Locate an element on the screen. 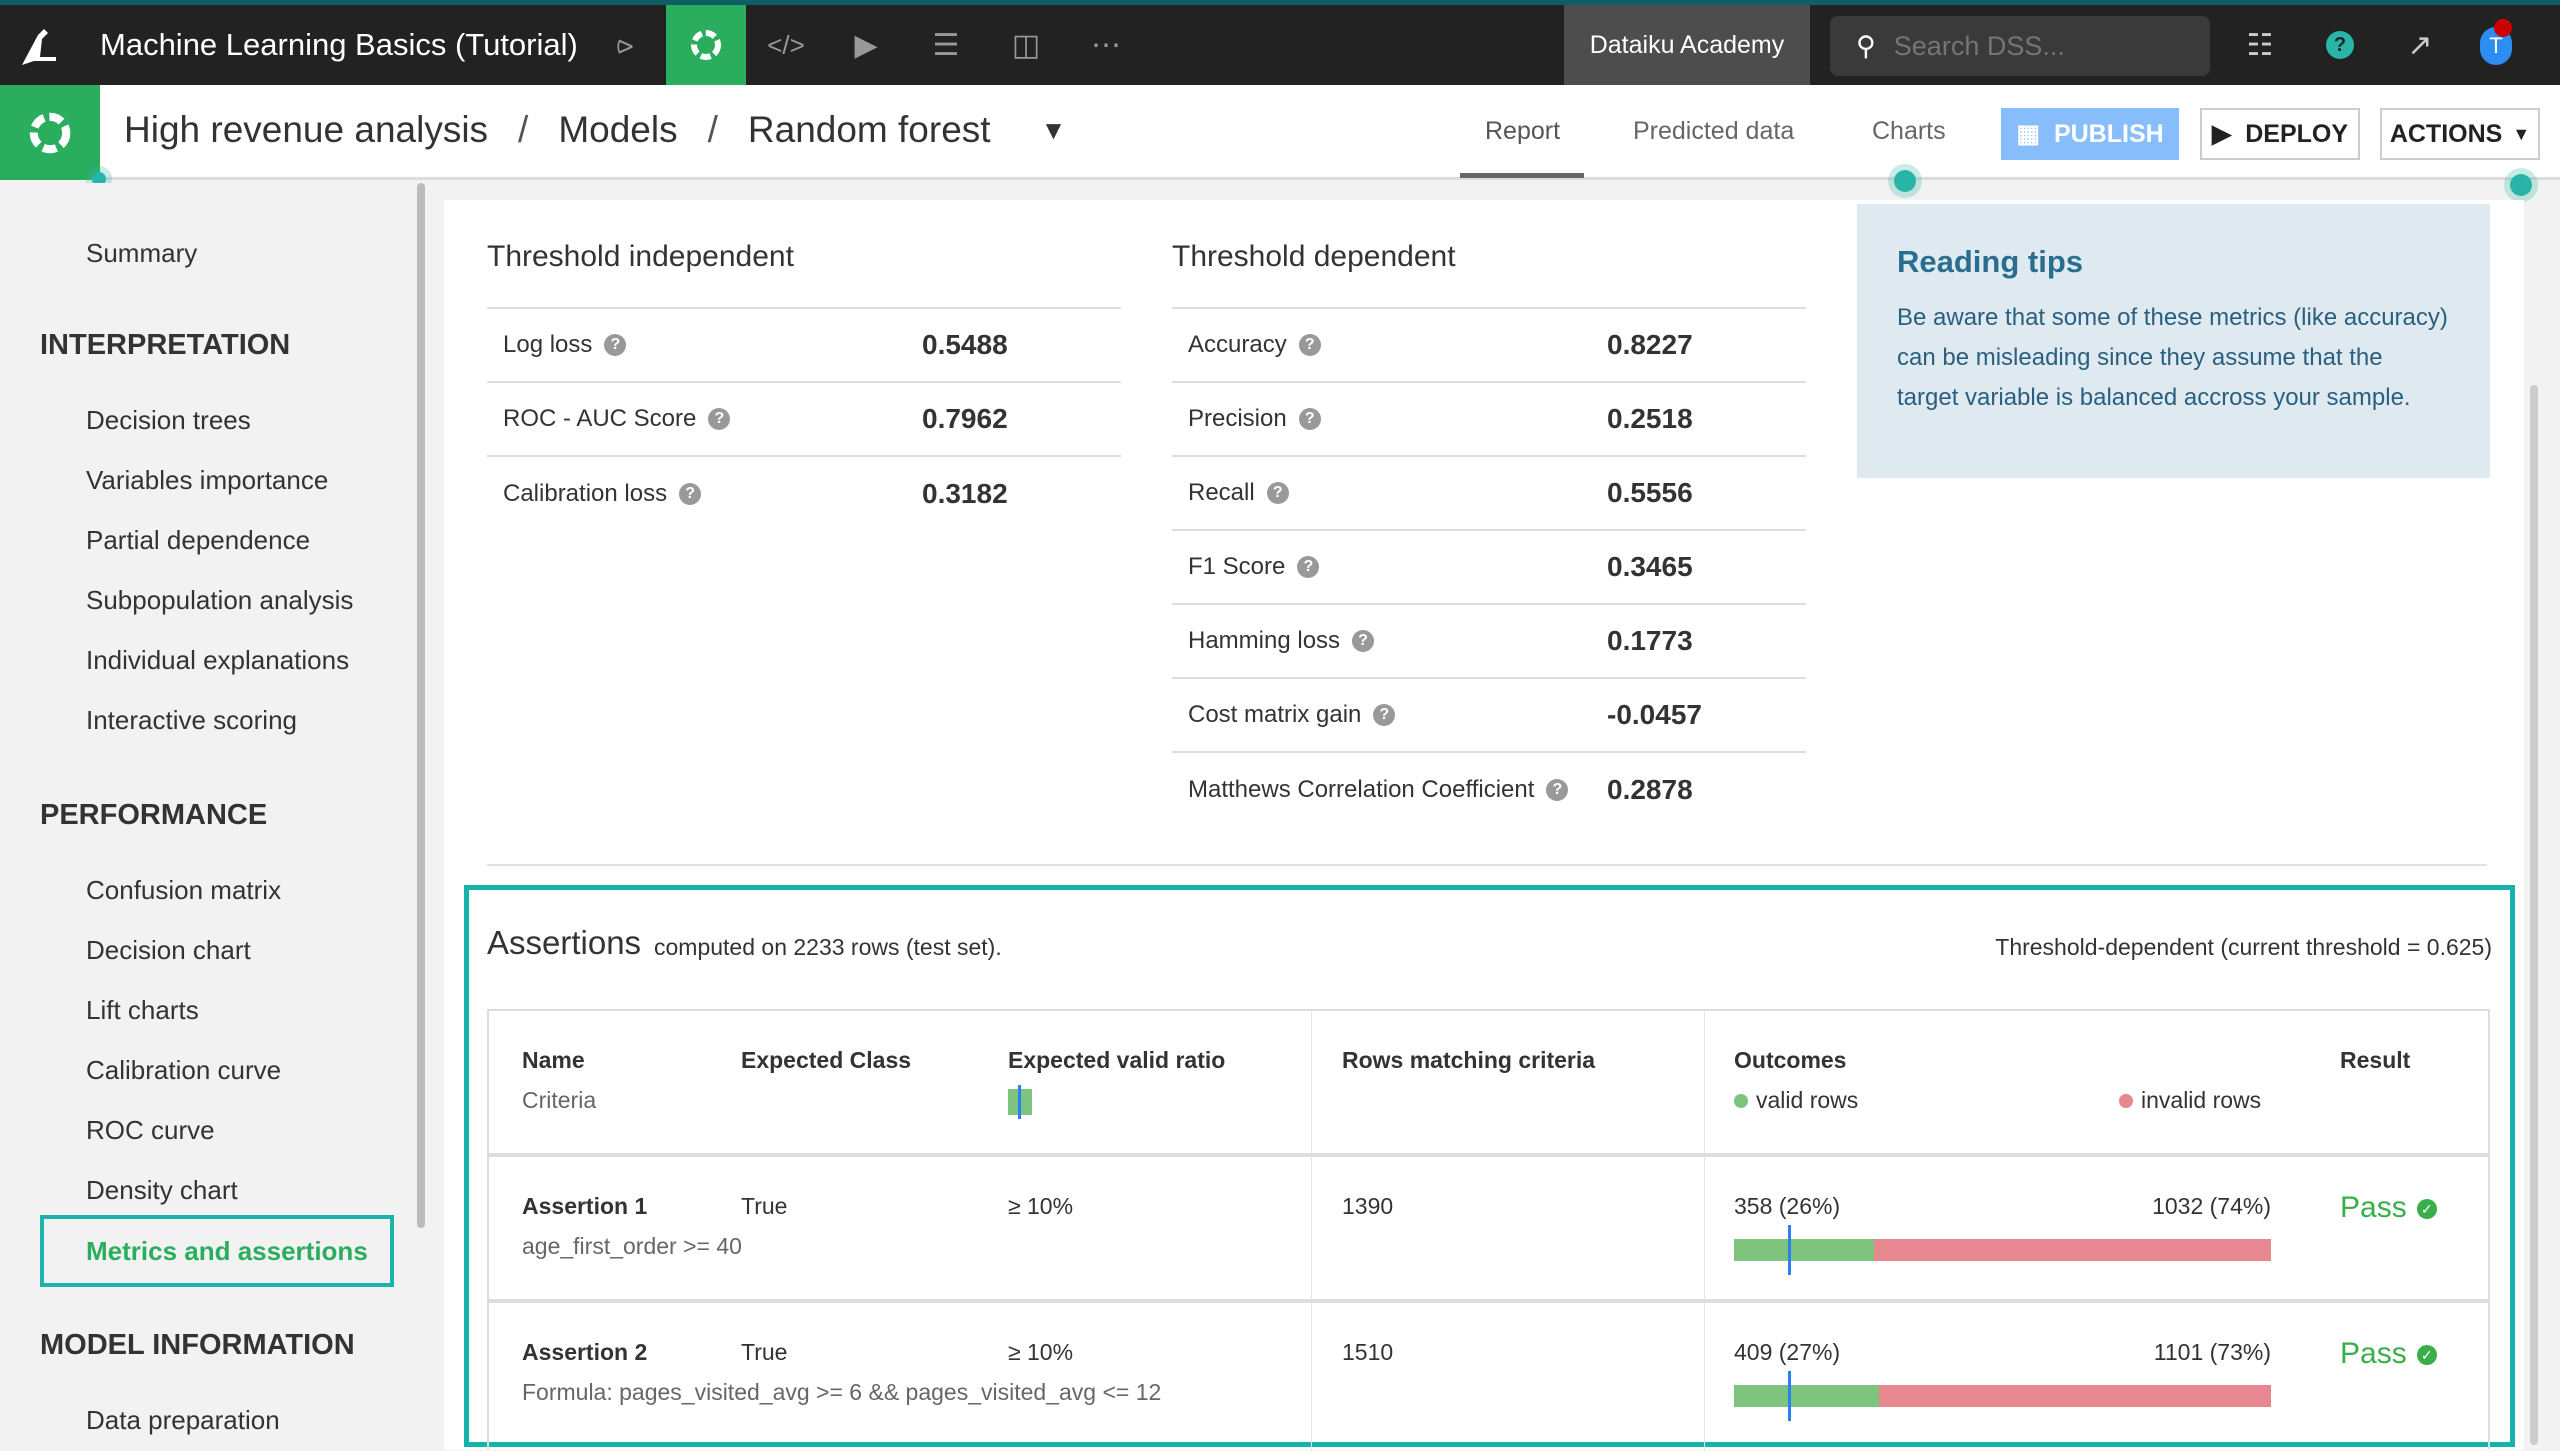 This screenshot has width=2560, height=1451. metric-label: Matthews Correlation Coefficient is located at coordinates (1361, 789).